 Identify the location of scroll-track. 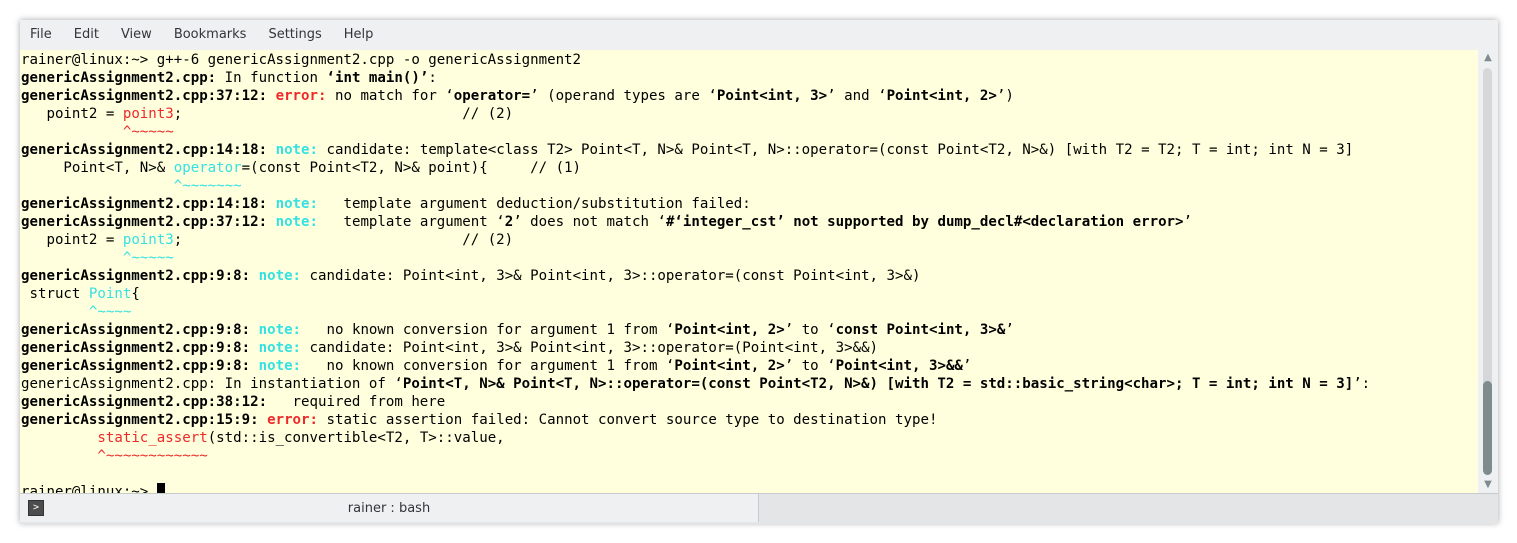
(1487, 271).